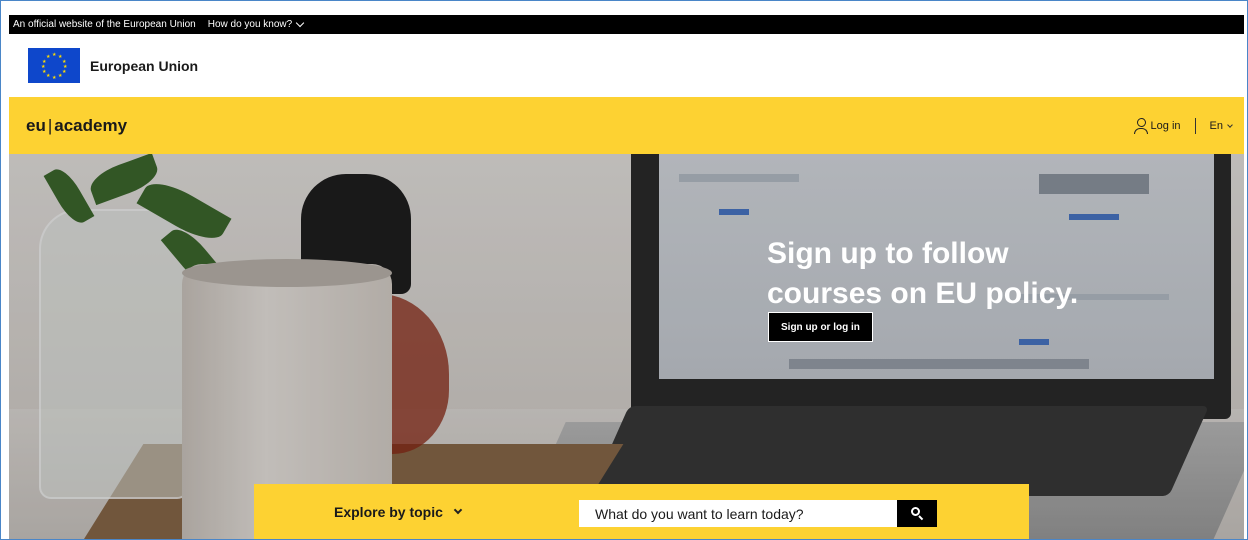 This screenshot has height=540, width=1248. What do you see at coordinates (1195, 125) in the screenshot?
I see `header-divider` at bounding box center [1195, 125].